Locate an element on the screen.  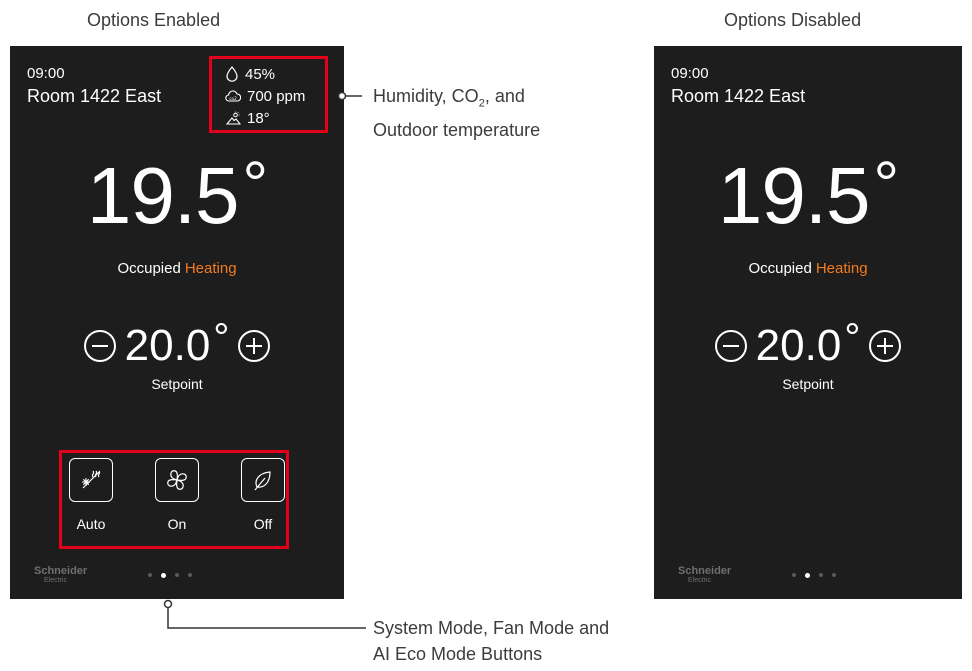
current-temperature: 19.5° is located at coordinates (808, 194).